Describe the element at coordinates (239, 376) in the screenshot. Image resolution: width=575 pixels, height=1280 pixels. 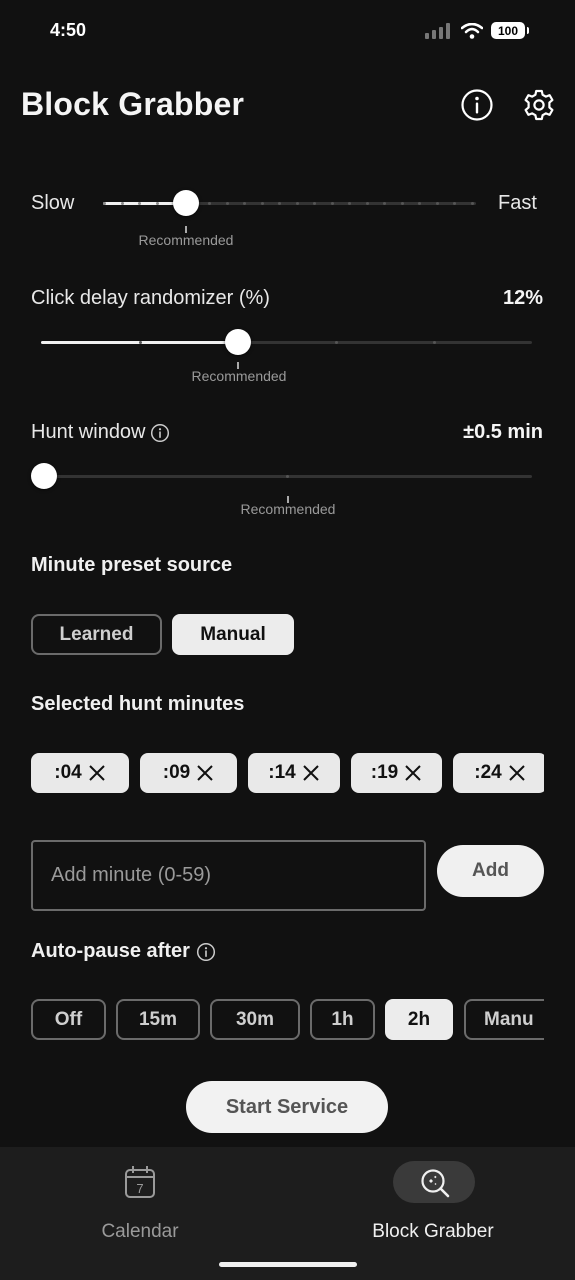
I see `click-delay-recommended-label: Recommended` at that location.